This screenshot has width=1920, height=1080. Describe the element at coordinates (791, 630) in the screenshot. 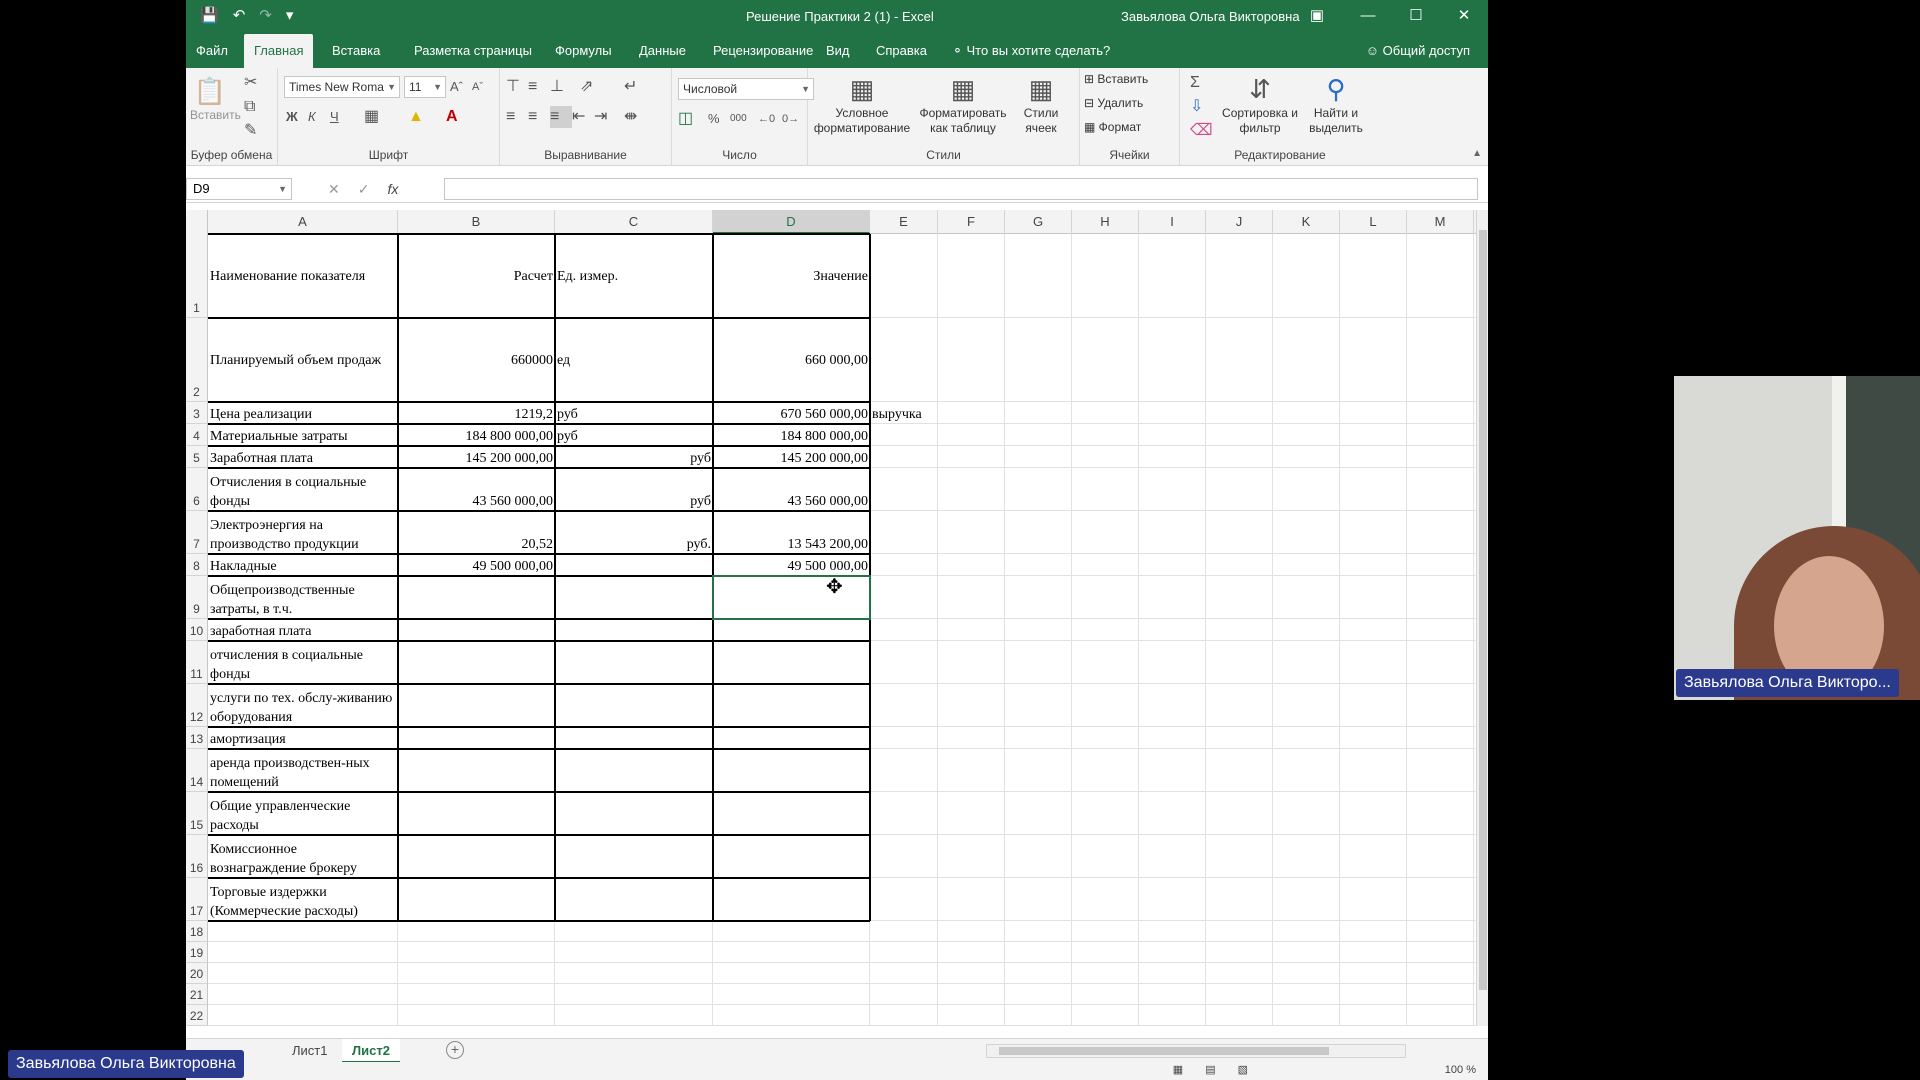

I see `cell-d10` at that location.